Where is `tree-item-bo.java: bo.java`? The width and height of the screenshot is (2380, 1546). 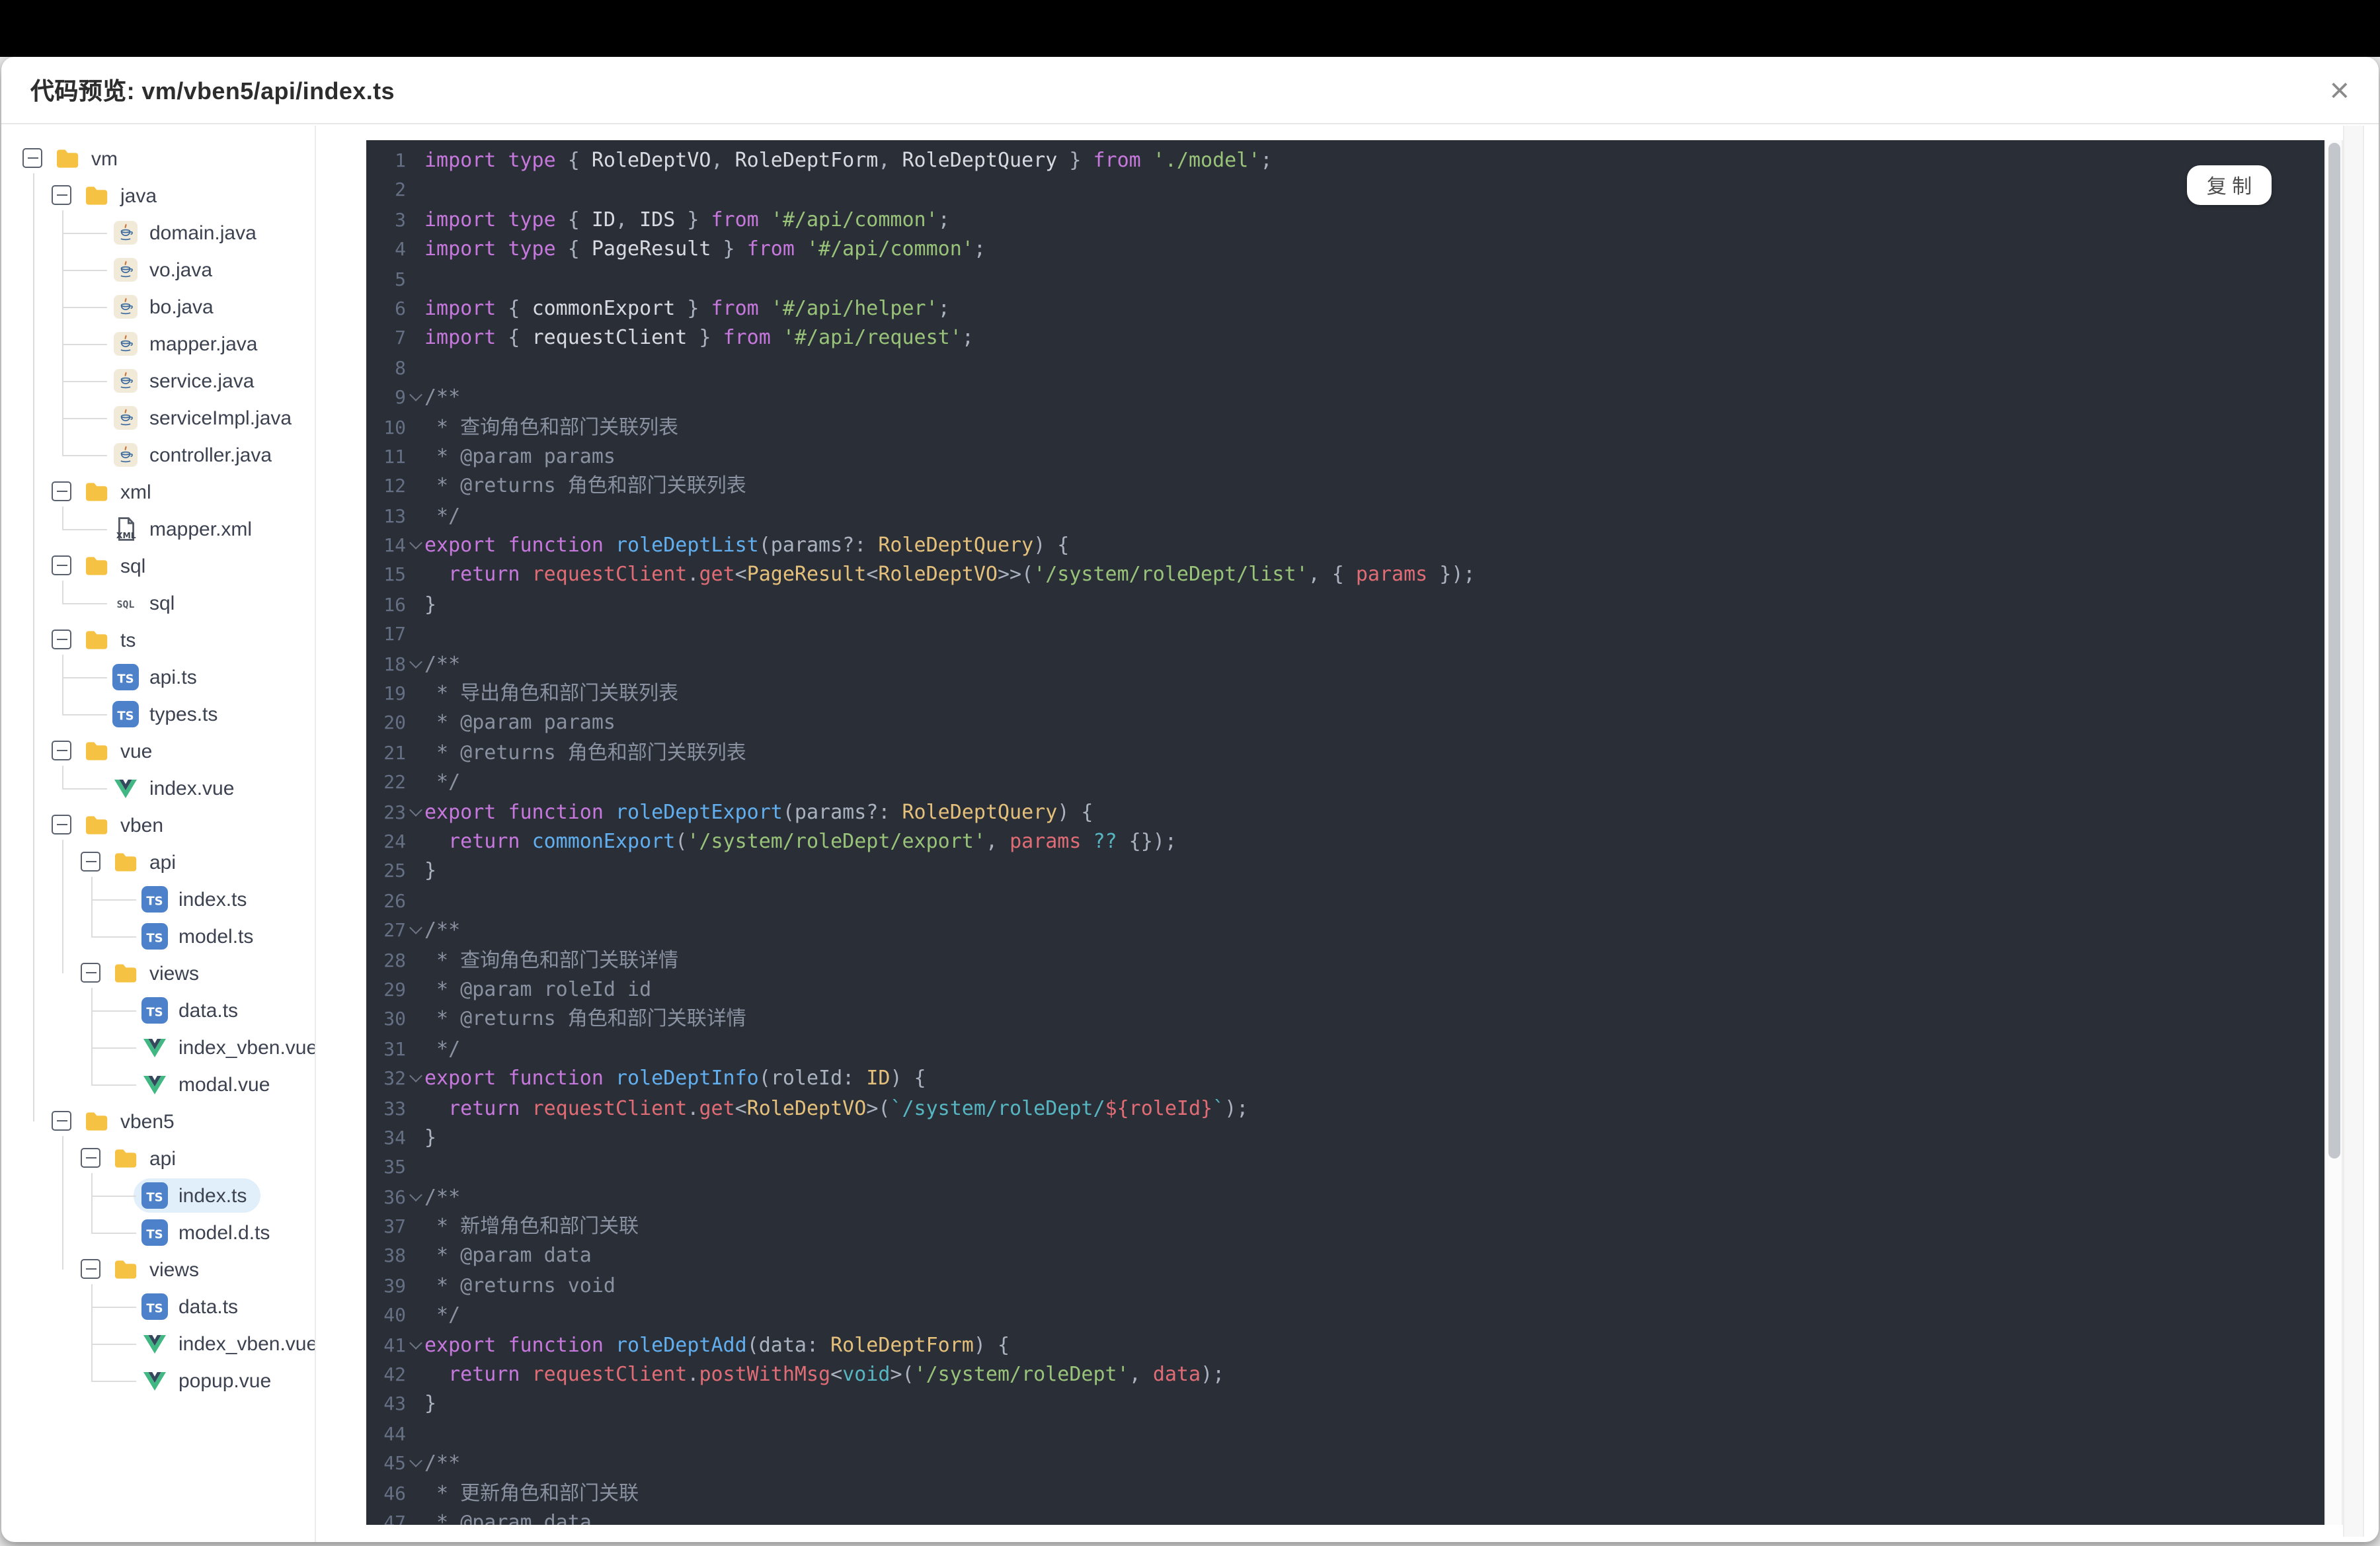 tree-item-bo.java: bo.java is located at coordinates (158, 306).